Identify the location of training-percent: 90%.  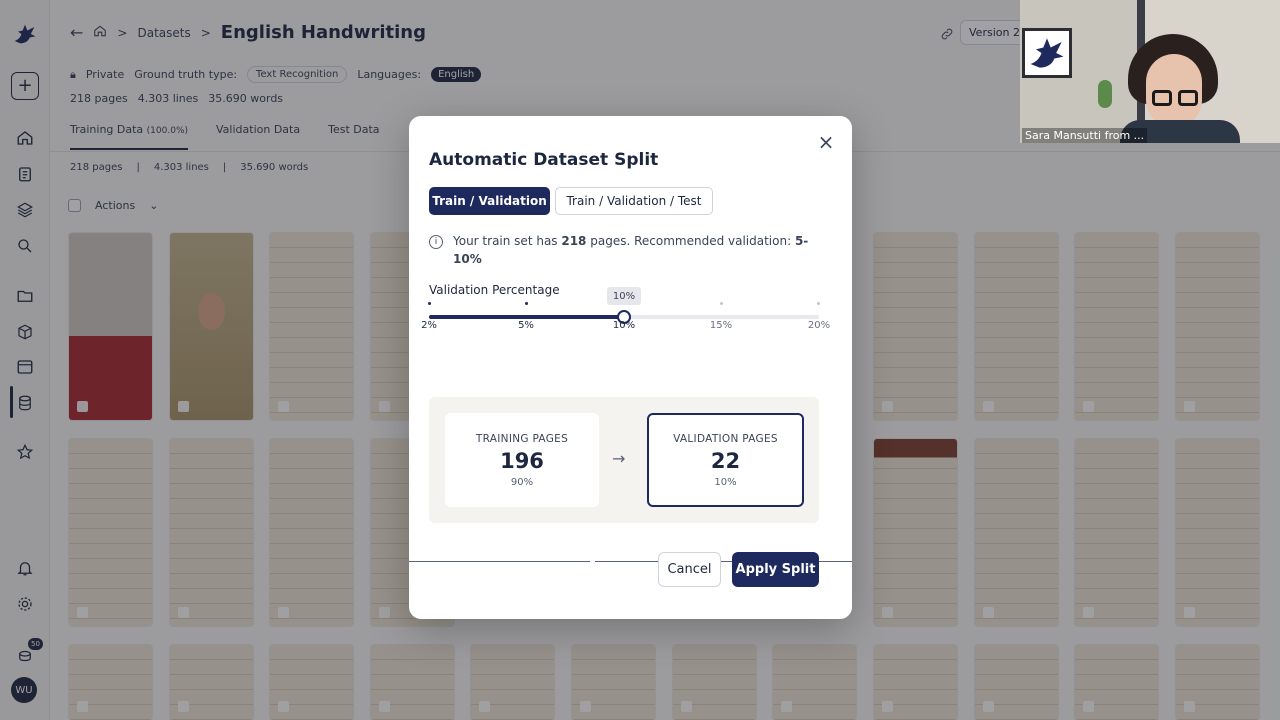
(522, 482).